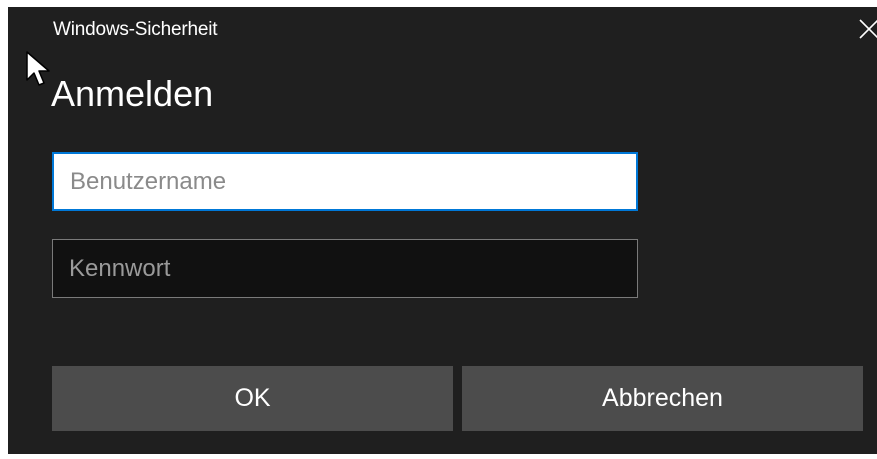 The width and height of the screenshot is (877, 459). What do you see at coordinates (345, 268) in the screenshot?
I see `password-input` at bounding box center [345, 268].